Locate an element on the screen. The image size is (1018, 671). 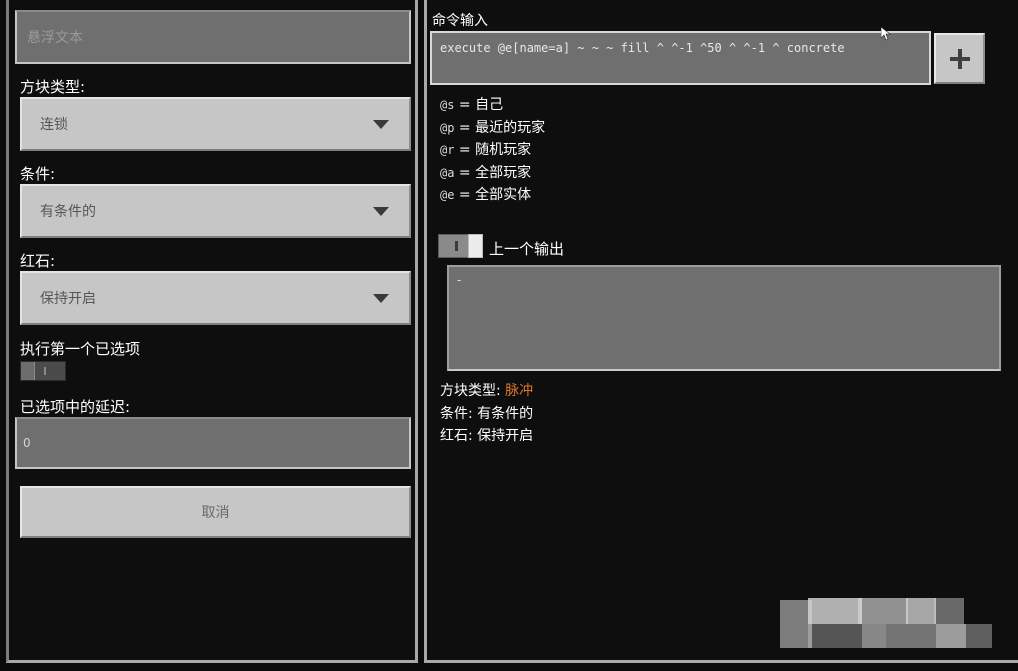
selector-desc: = 全部玩家 is located at coordinates (495, 172).